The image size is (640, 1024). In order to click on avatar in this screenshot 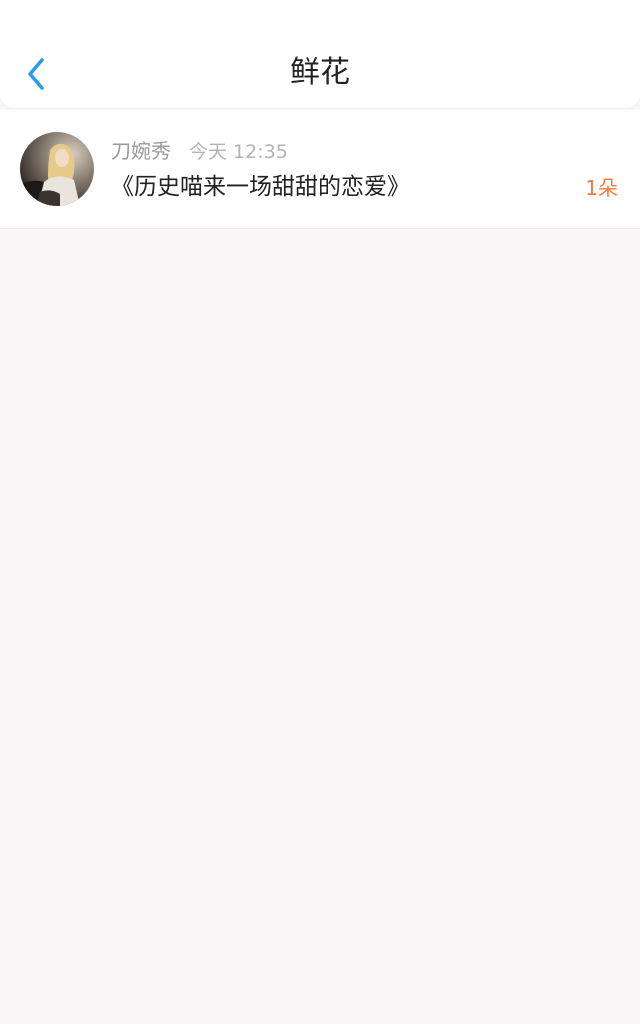, I will do `click(57, 169)`.